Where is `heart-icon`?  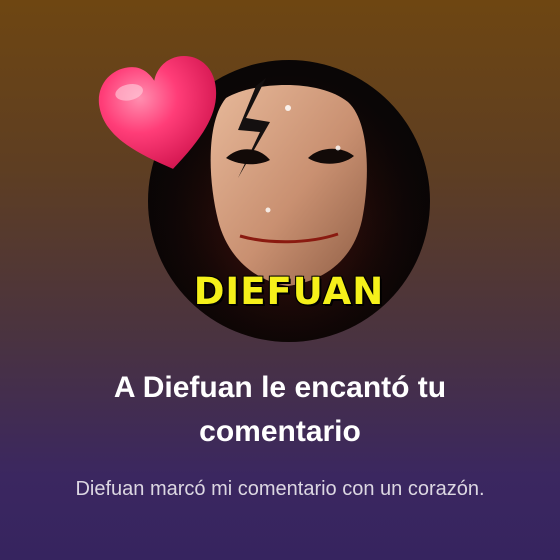 heart-icon is located at coordinates (162, 117).